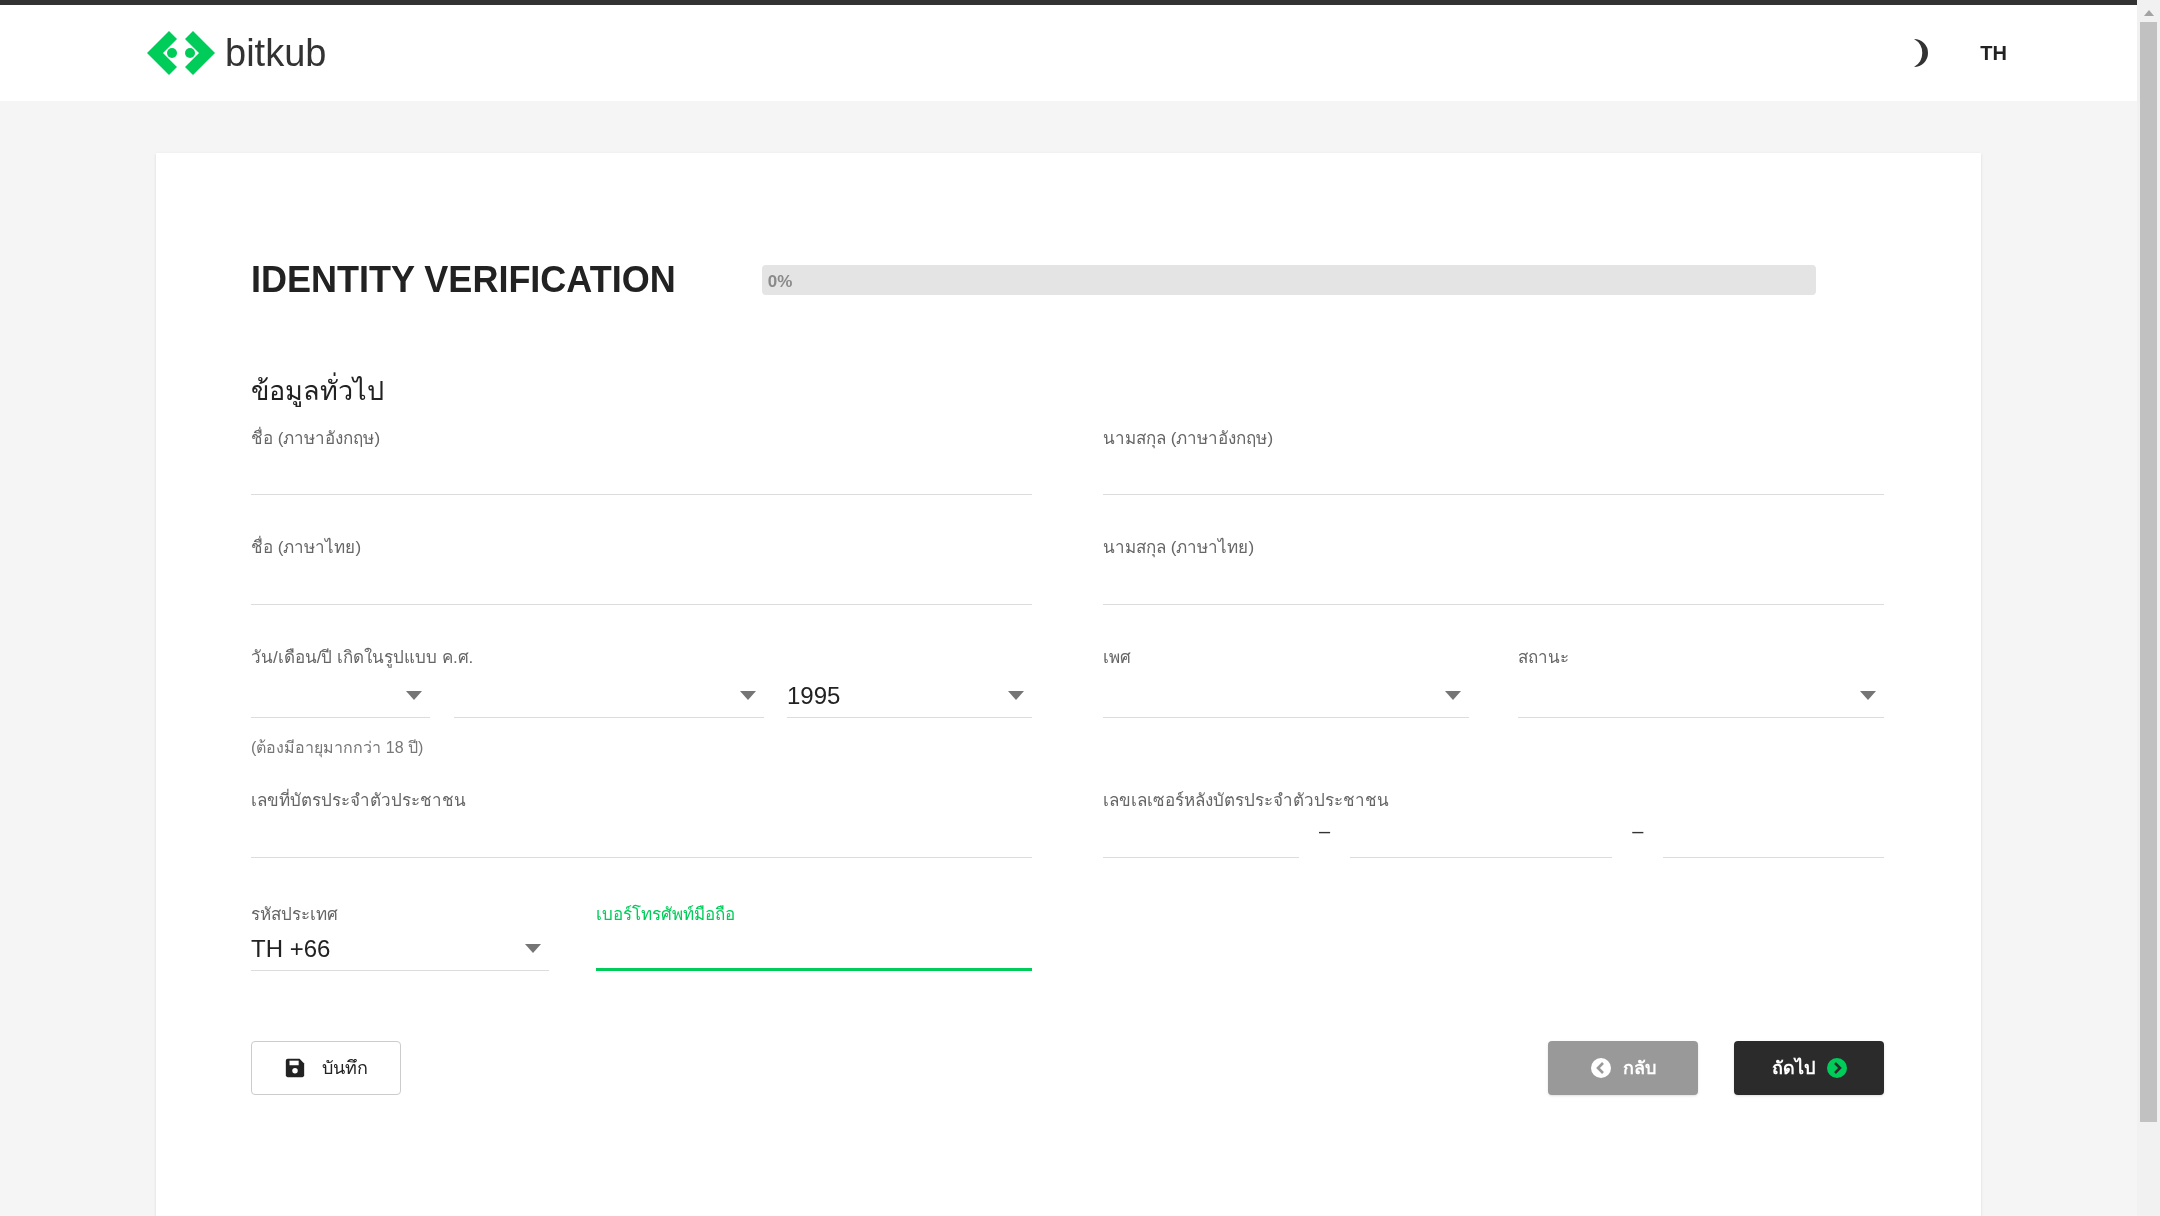 The height and width of the screenshot is (1216, 2160). Describe the element at coordinates (338, 749) in the screenshot. I see `helper-text: (ต้องมีอายุมากกว่า 18 ปี)` at that location.